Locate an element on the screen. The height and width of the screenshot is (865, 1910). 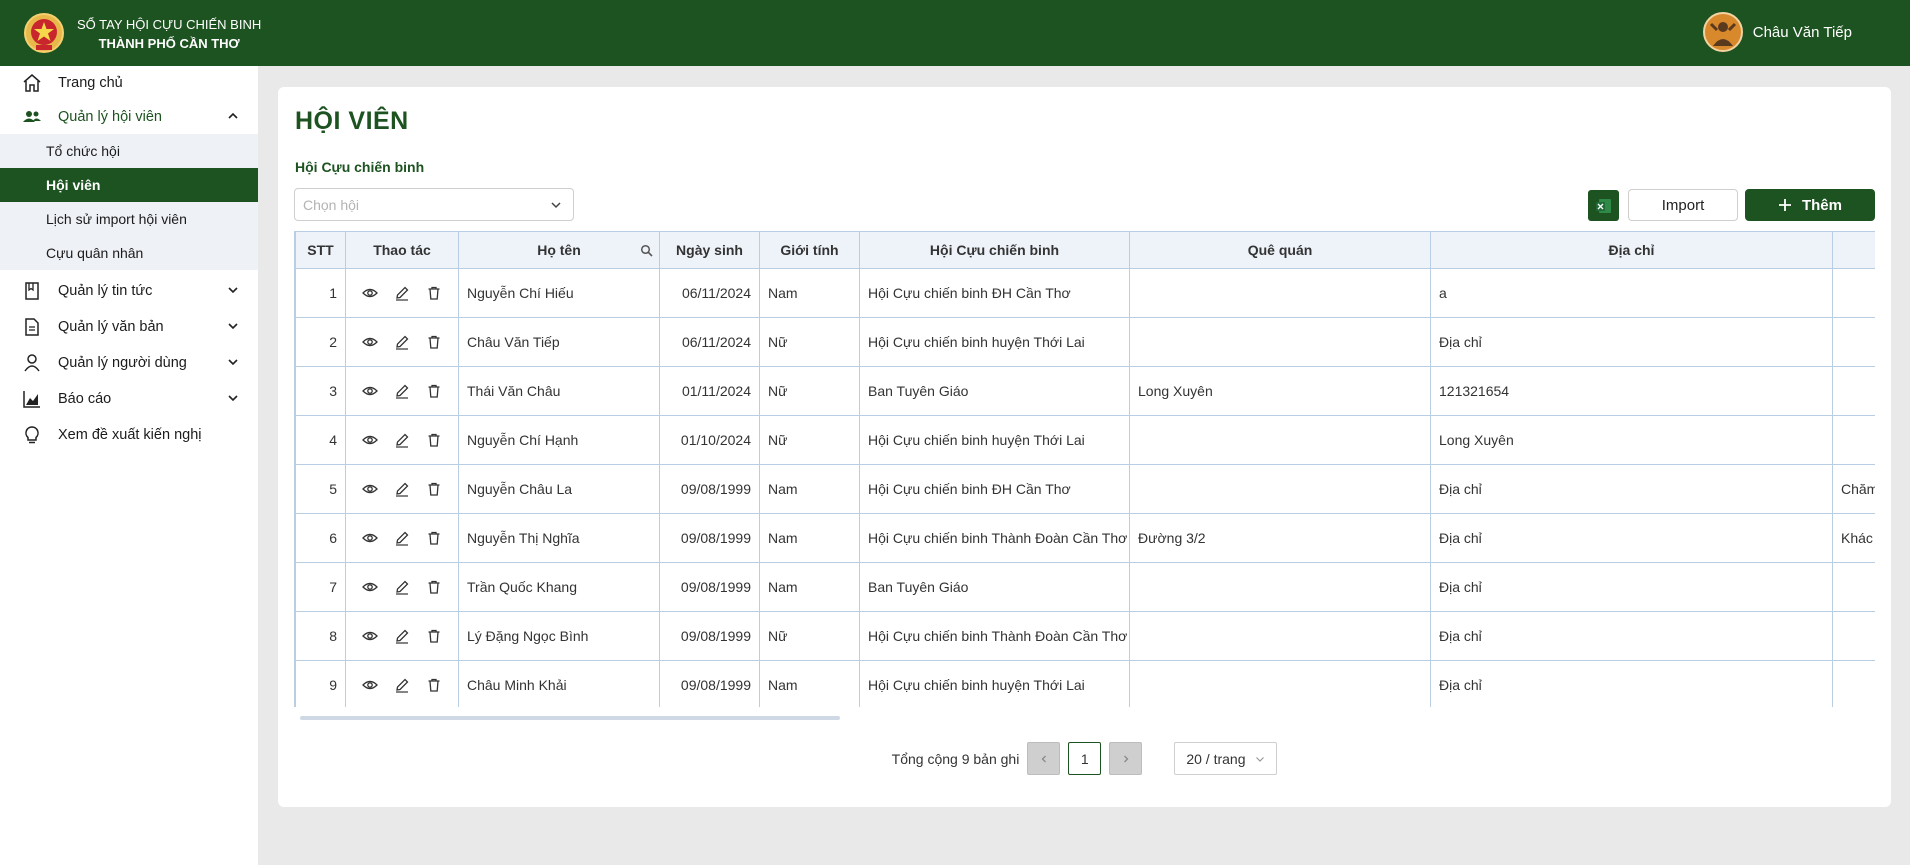
sidebar-subitem-organization: Tổ chức hội is located at coordinates (129, 151).